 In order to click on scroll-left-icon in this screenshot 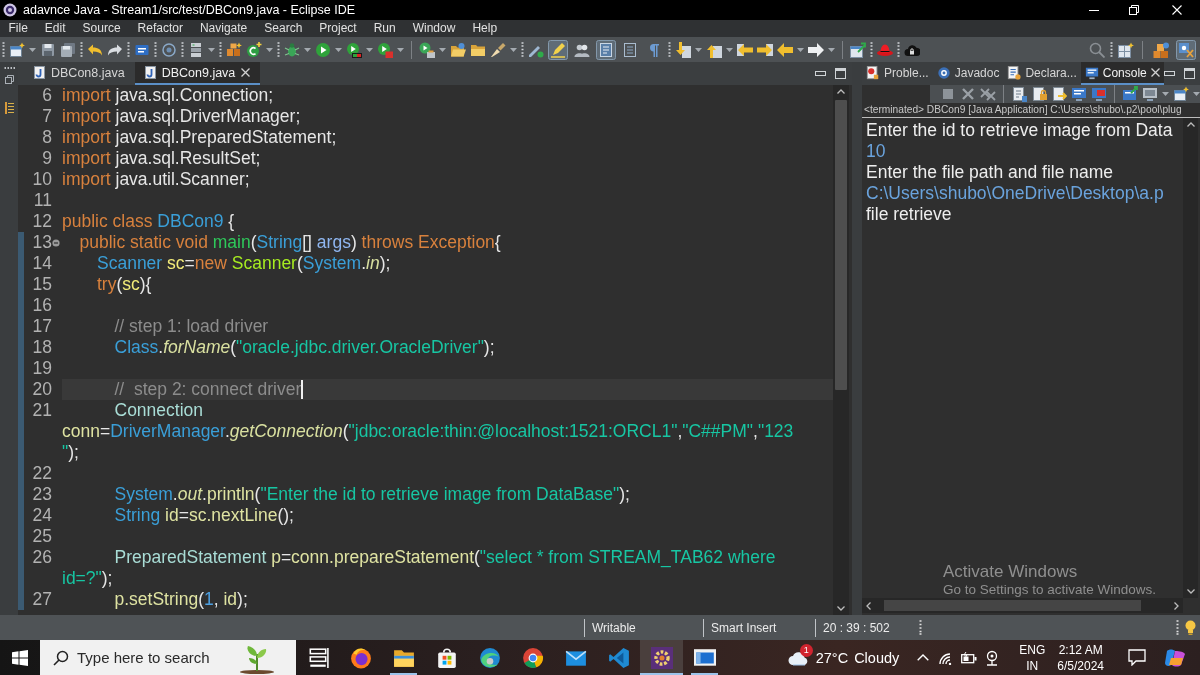, I will do `click(868, 605)`.